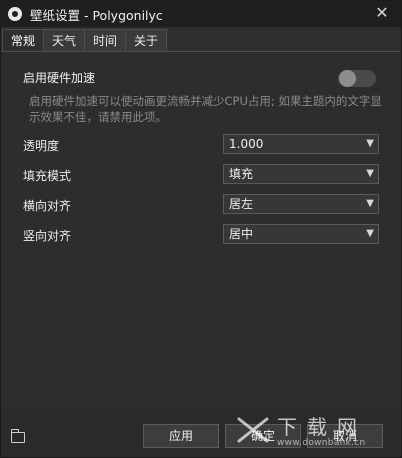 This screenshot has height=458, width=402. What do you see at coordinates (301, 174) in the screenshot?
I see `fill-mode-select: 填充 ▼` at bounding box center [301, 174].